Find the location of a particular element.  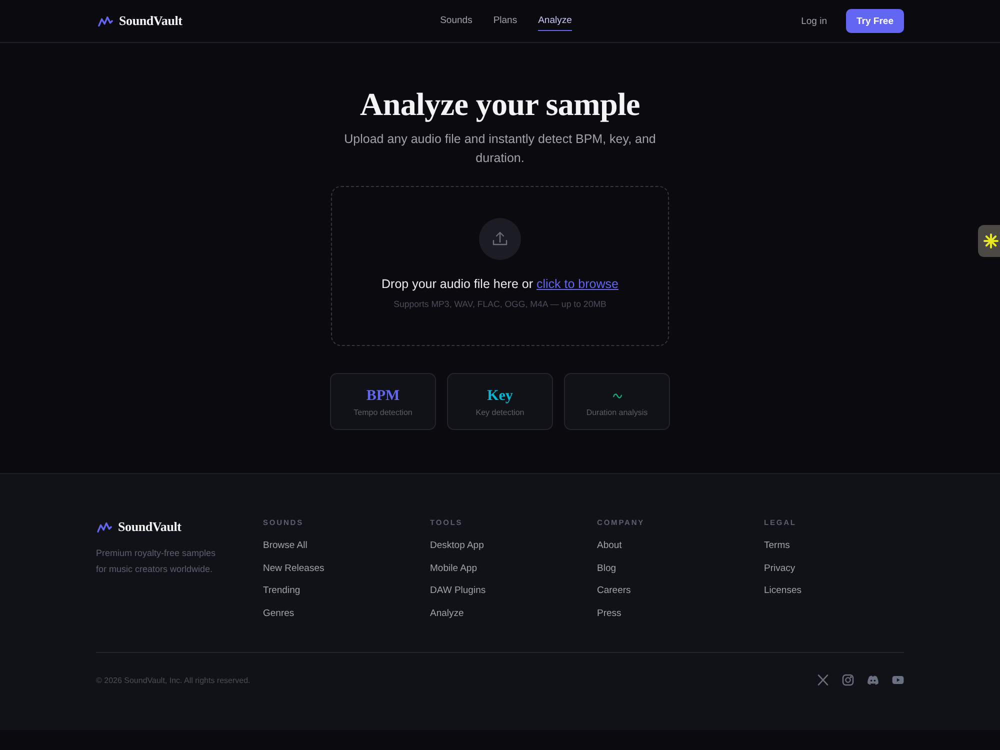

footer-link: Desktop App is located at coordinates (457, 546).